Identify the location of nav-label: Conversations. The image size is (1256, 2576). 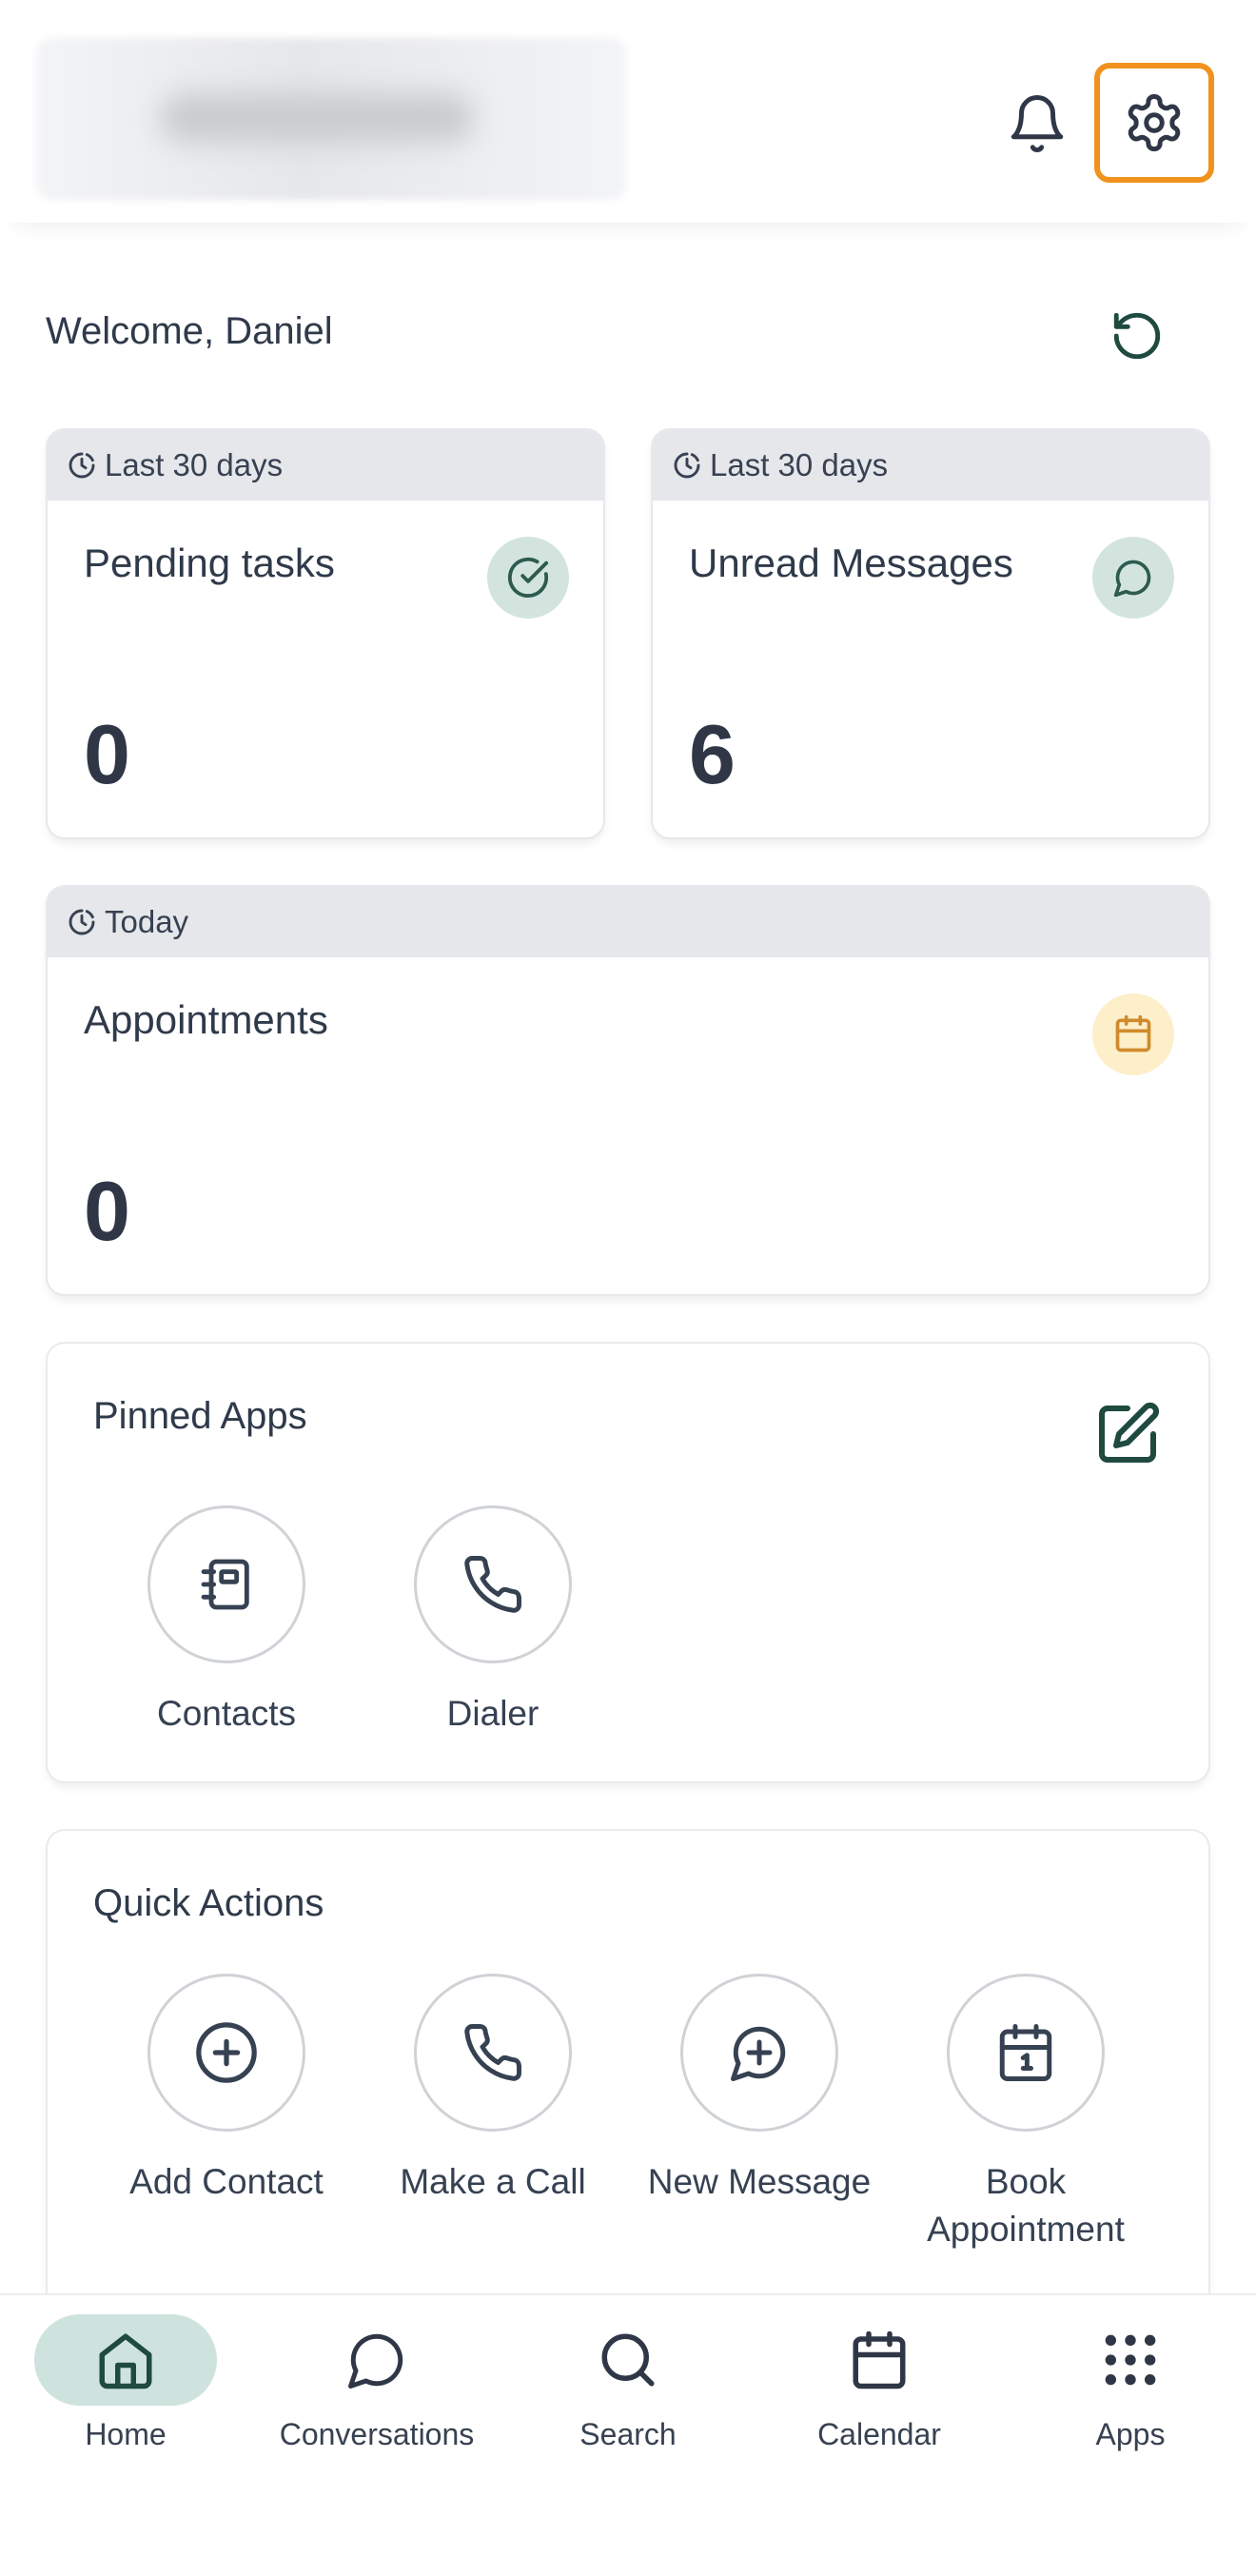
(377, 2434).